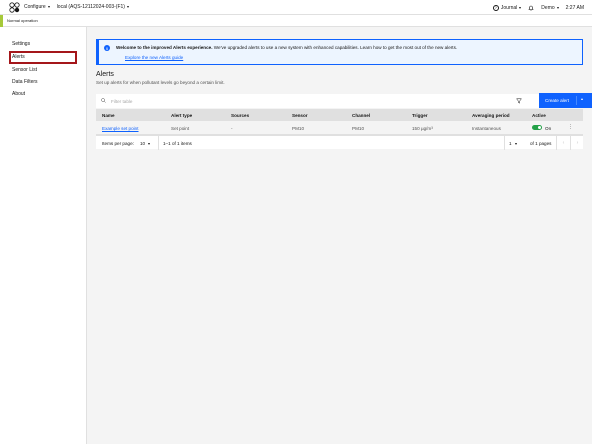 Image resolution: width=592 pixels, height=444 pixels. I want to click on device-menu: local (AQS-12112024-003-(F1), so click(93, 7).